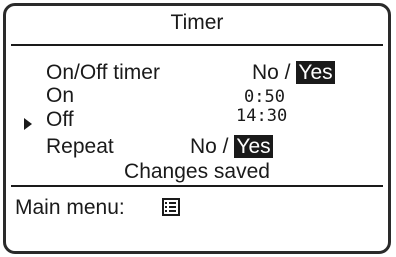 The image size is (396, 257). I want to click on onoff-timer-no-option: No /, so click(271, 72).